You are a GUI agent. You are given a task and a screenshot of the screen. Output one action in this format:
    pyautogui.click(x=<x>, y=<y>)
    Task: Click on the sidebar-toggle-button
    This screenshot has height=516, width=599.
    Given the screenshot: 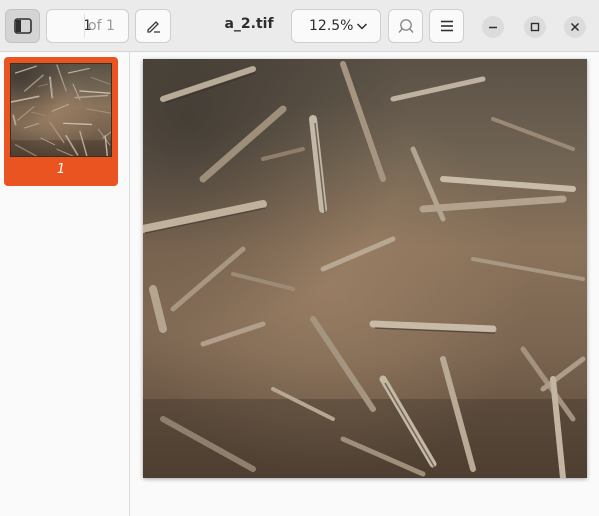 What is the action you would take?
    pyautogui.click(x=22, y=26)
    